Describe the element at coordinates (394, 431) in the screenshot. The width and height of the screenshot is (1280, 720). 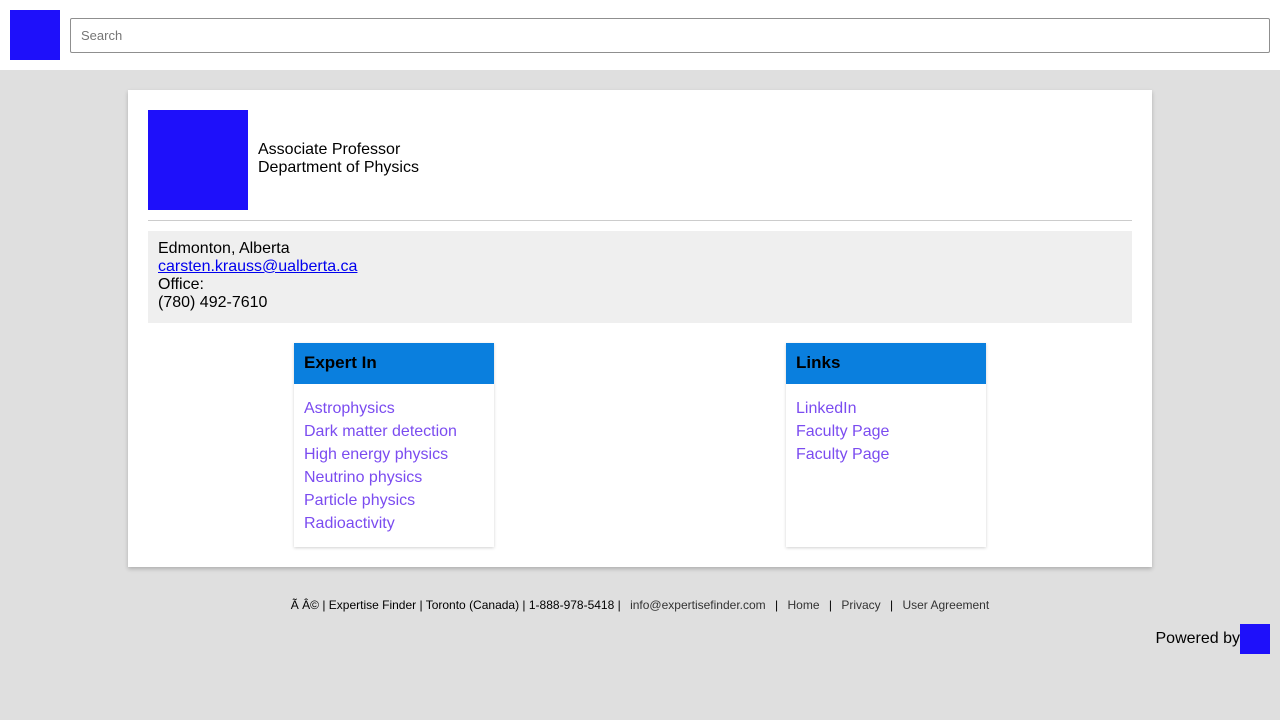
I see `expertise-item: Dark matter detection` at that location.